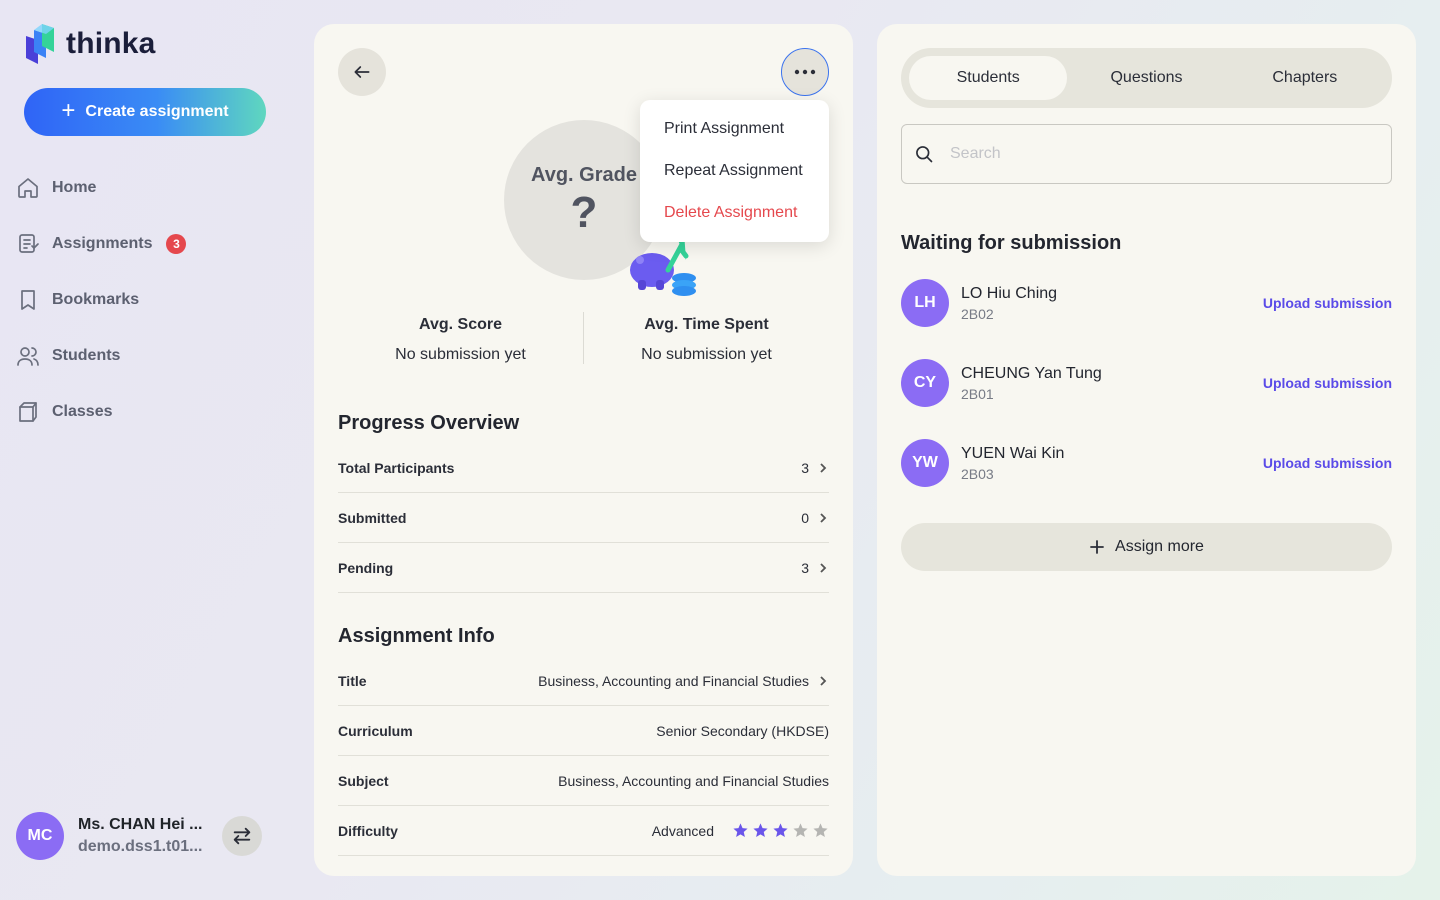 The height and width of the screenshot is (900, 1440). What do you see at coordinates (146, 412) in the screenshot?
I see `sidebar-item-classes: Classes` at bounding box center [146, 412].